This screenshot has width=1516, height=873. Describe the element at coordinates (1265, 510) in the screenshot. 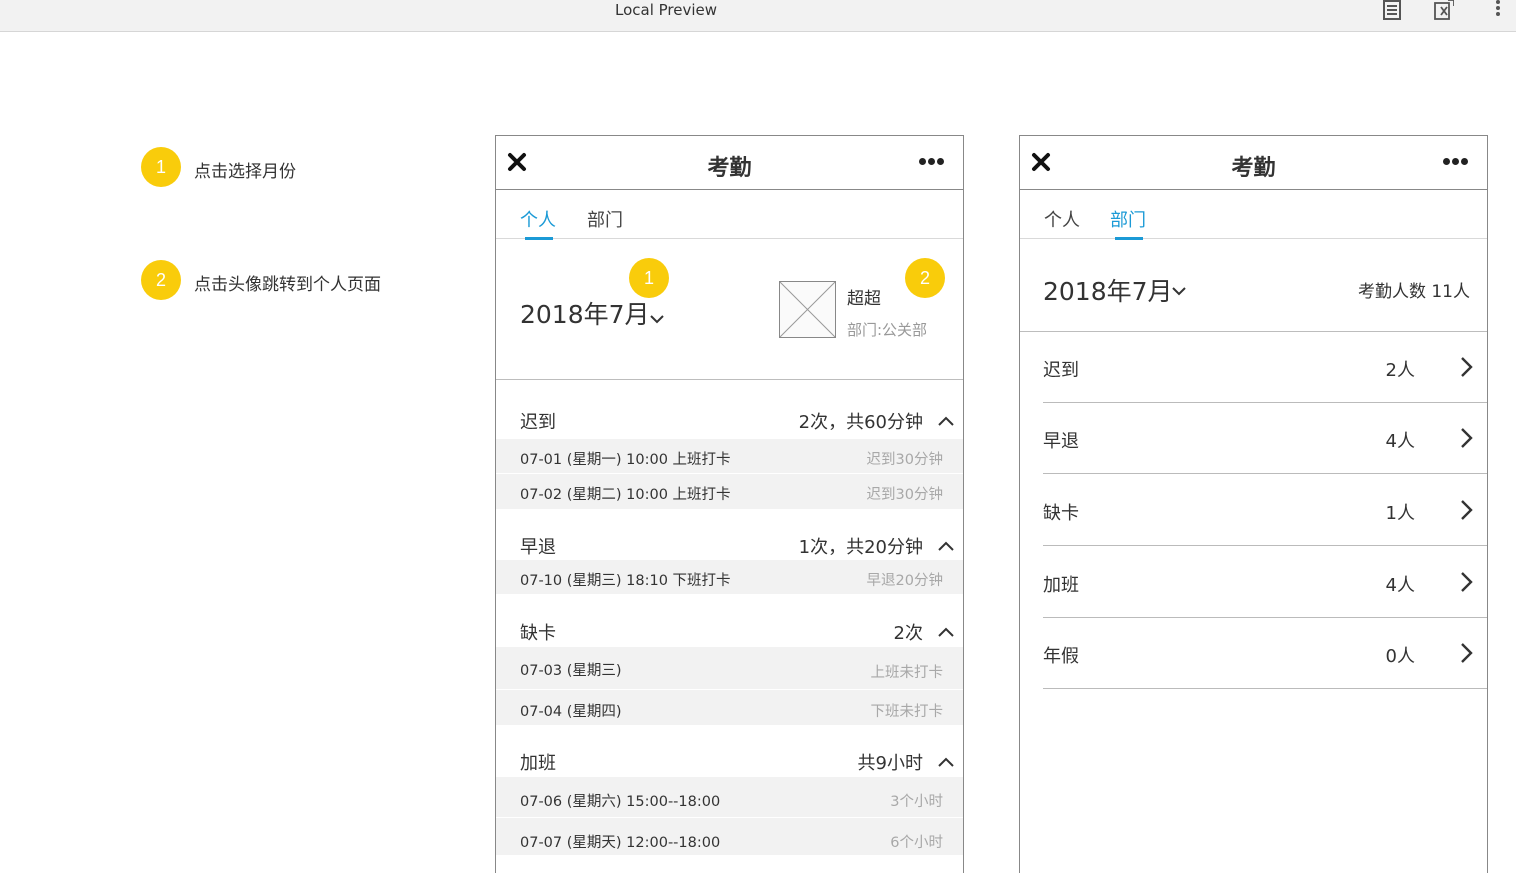

I see `list-item-missing: 缺卡 1人` at that location.